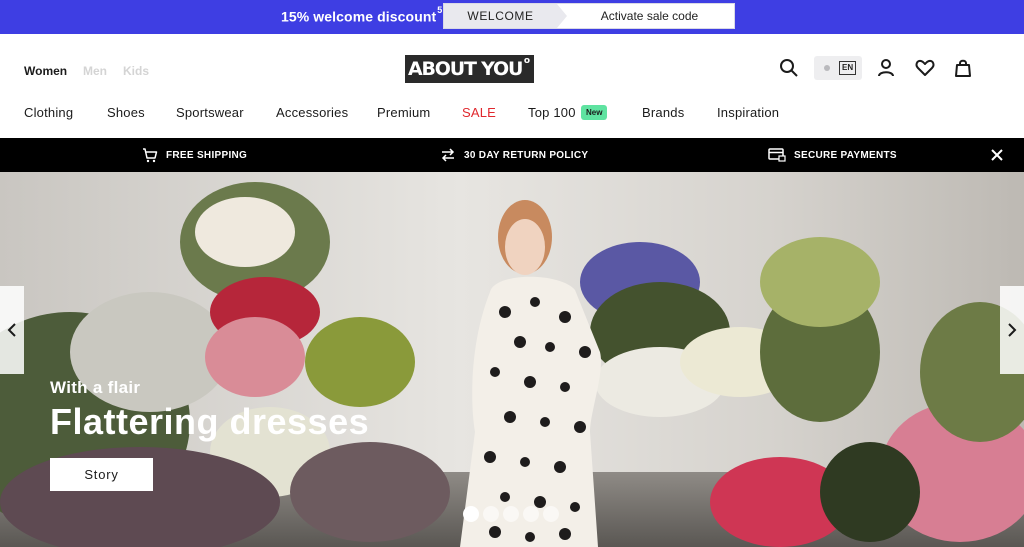  I want to click on chevron-right-icon, so click(1012, 330).